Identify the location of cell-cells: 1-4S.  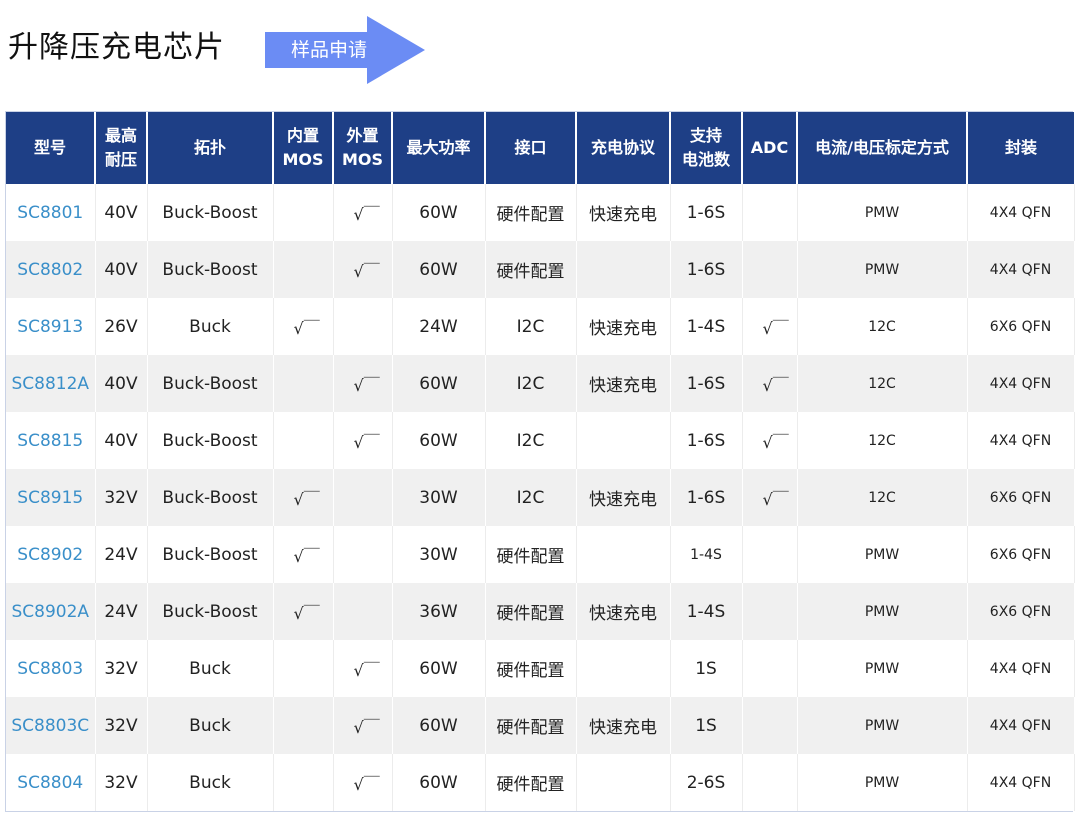
(706, 554).